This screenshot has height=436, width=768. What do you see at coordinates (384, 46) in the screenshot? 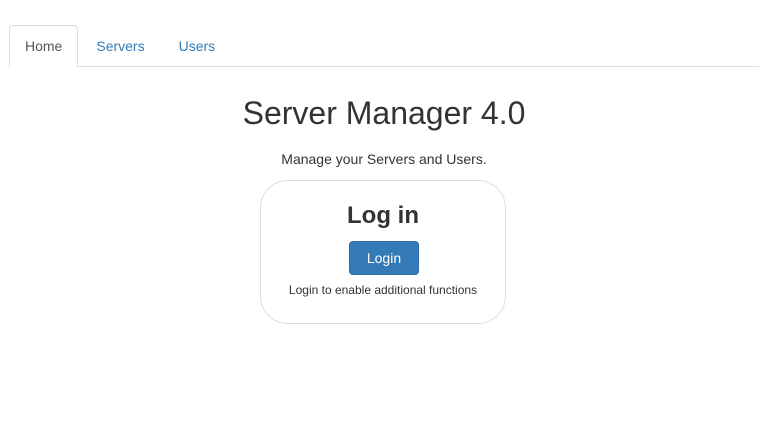
I see `nav-tabs: Home Servers Users` at bounding box center [384, 46].